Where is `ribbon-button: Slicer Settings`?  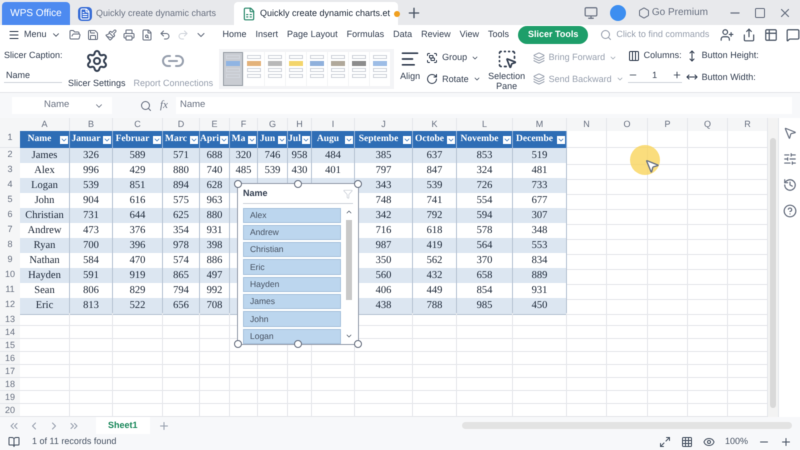
ribbon-button: Slicer Settings is located at coordinates (97, 69).